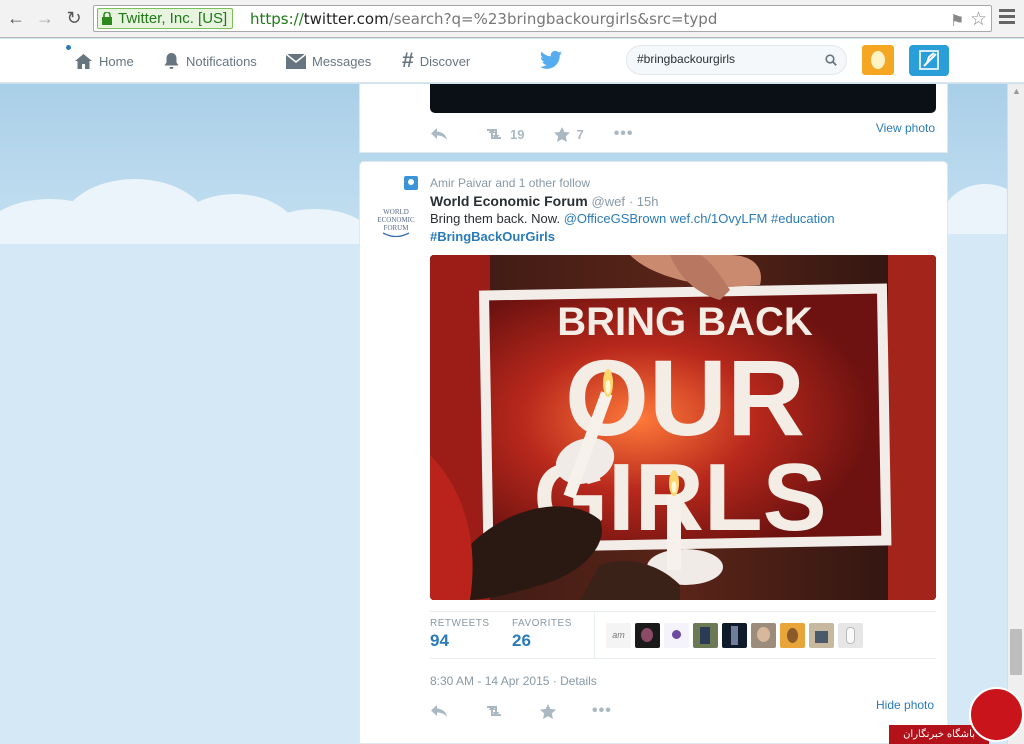  Describe the element at coordinates (1015, 414) in the screenshot. I see `page-scrollbar: ▲` at that location.